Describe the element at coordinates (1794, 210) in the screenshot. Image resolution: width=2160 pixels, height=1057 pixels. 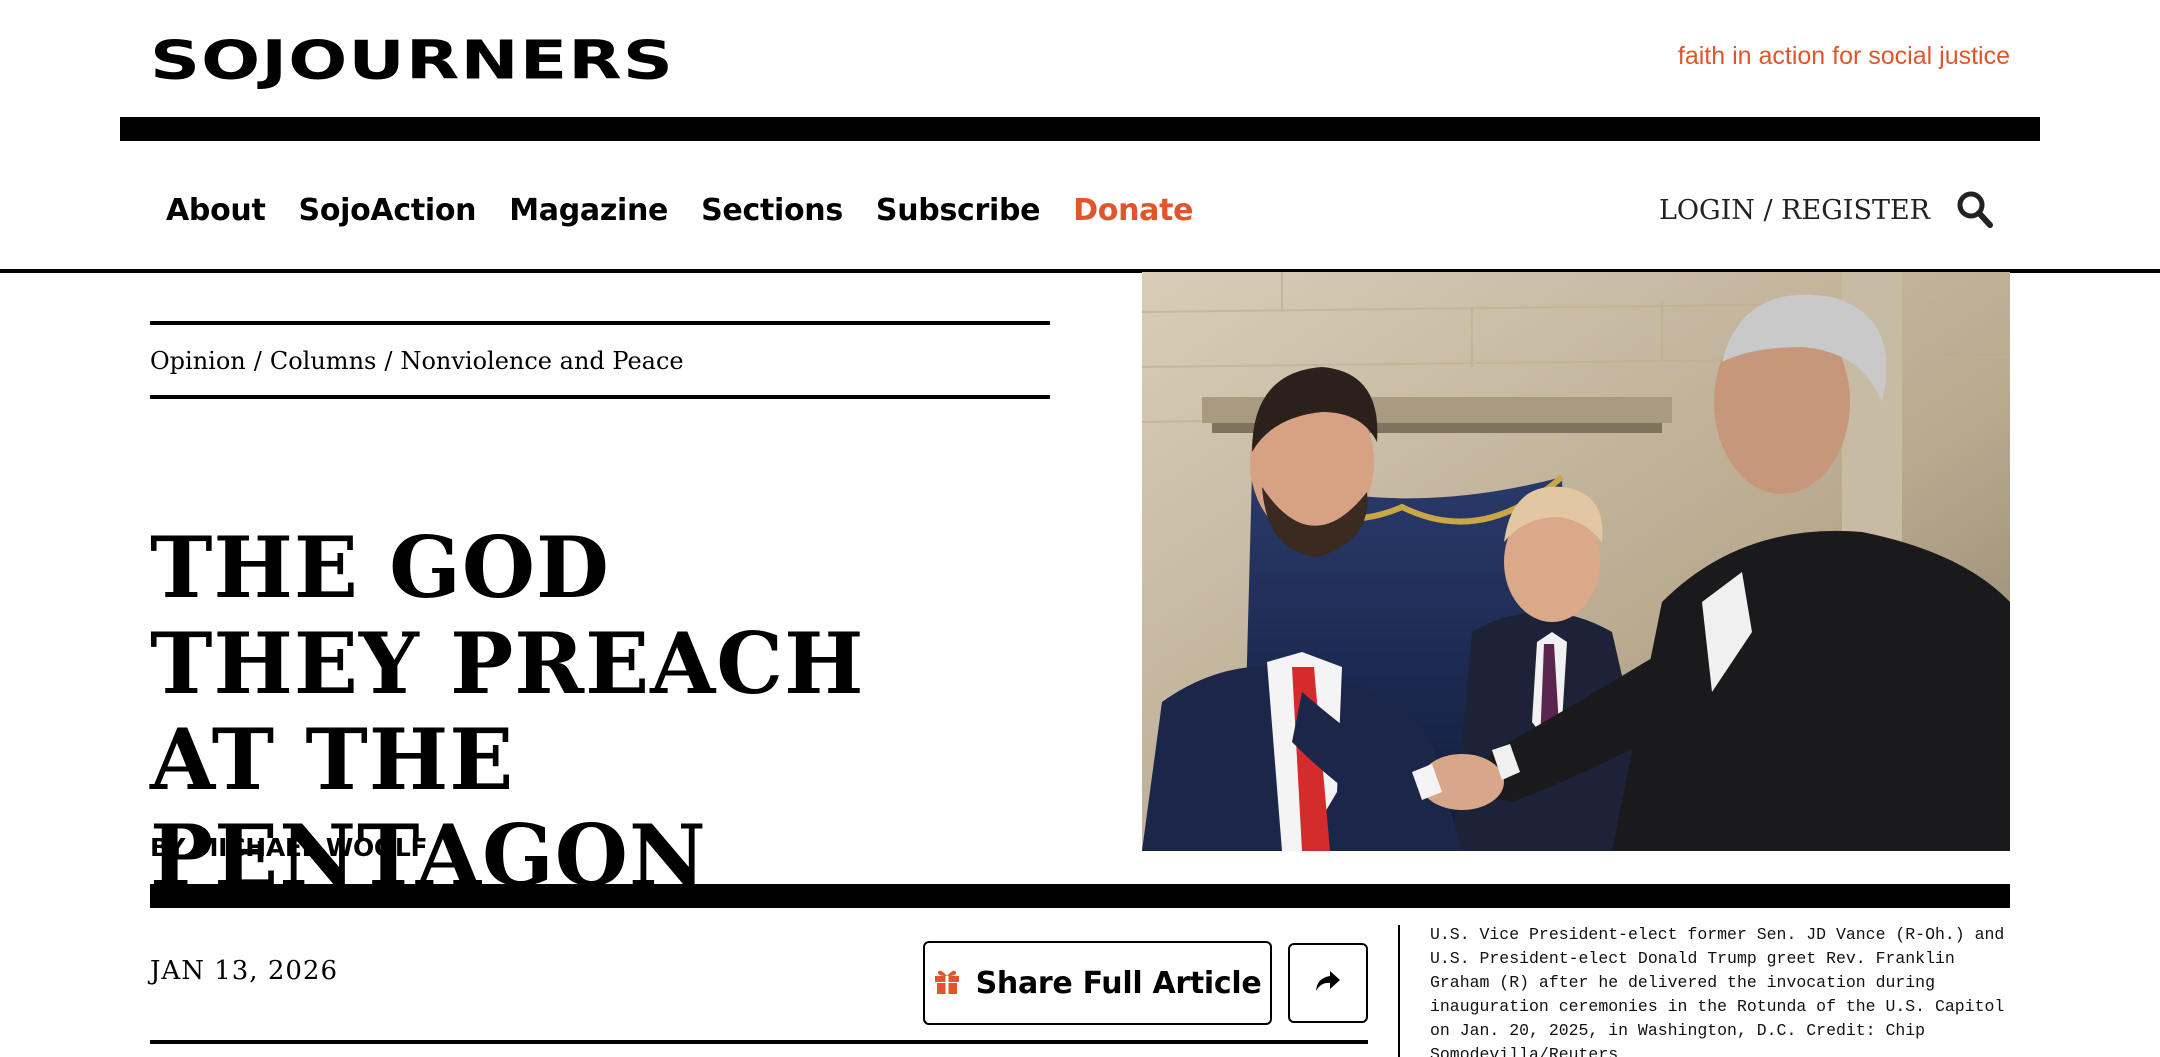
I see `login-register-link: LOGIN / REGISTER` at that location.